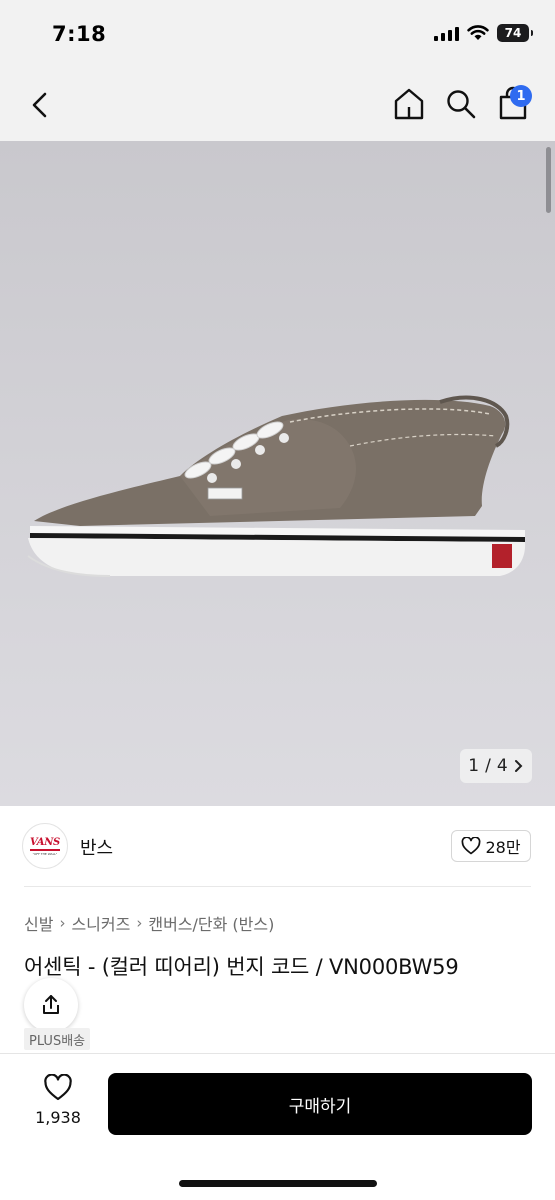  What do you see at coordinates (503, 847) in the screenshot?
I see `brand-like-count: 28만` at bounding box center [503, 847].